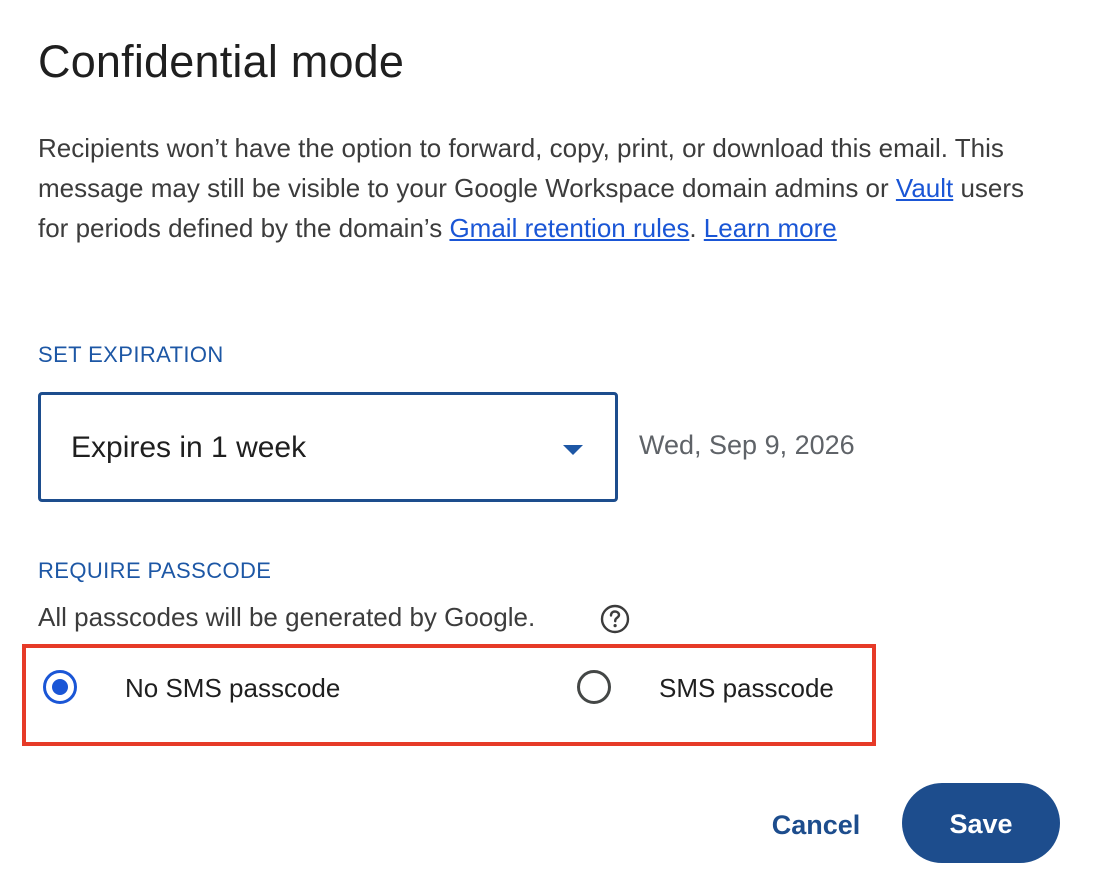 This screenshot has width=1101, height=880. I want to click on help-circle-icon, so click(615, 619).